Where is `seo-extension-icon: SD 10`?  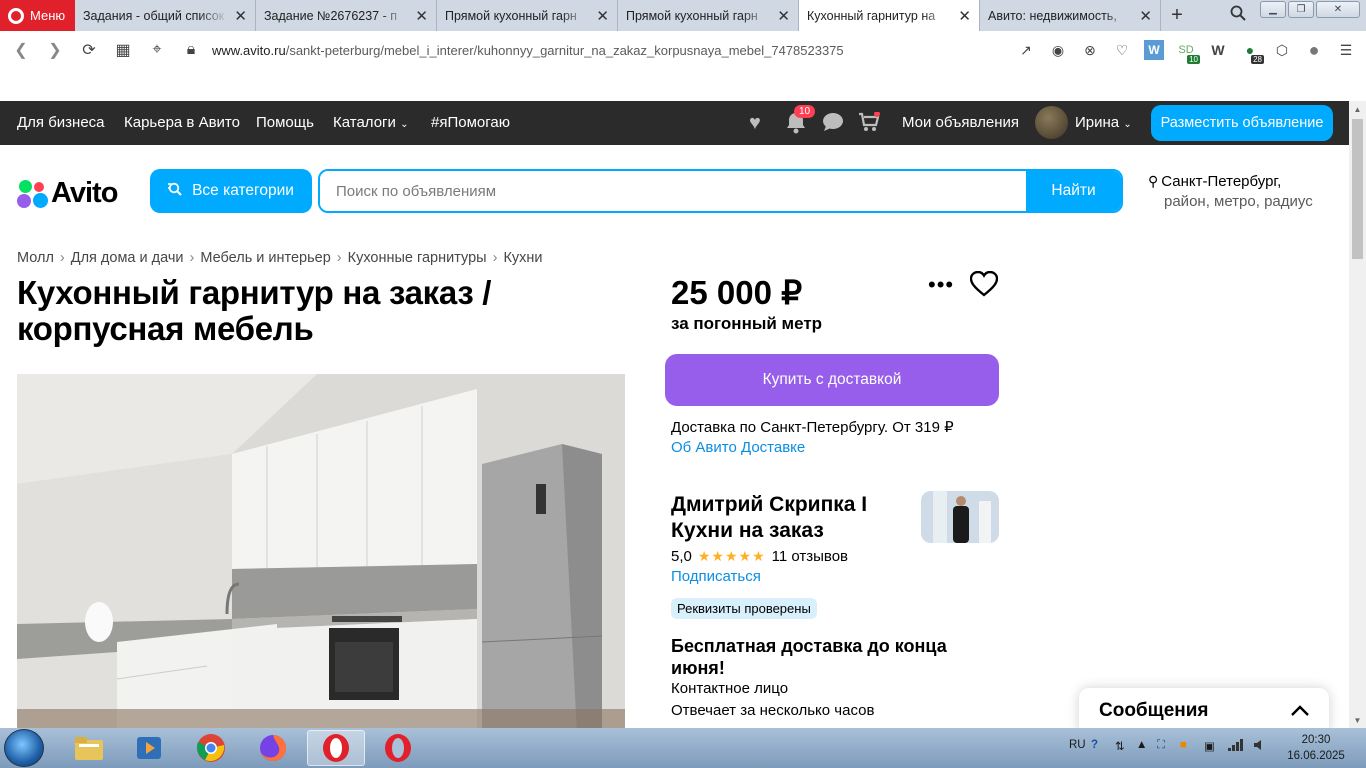
seo-extension-icon: SD 10 is located at coordinates (1188, 52).